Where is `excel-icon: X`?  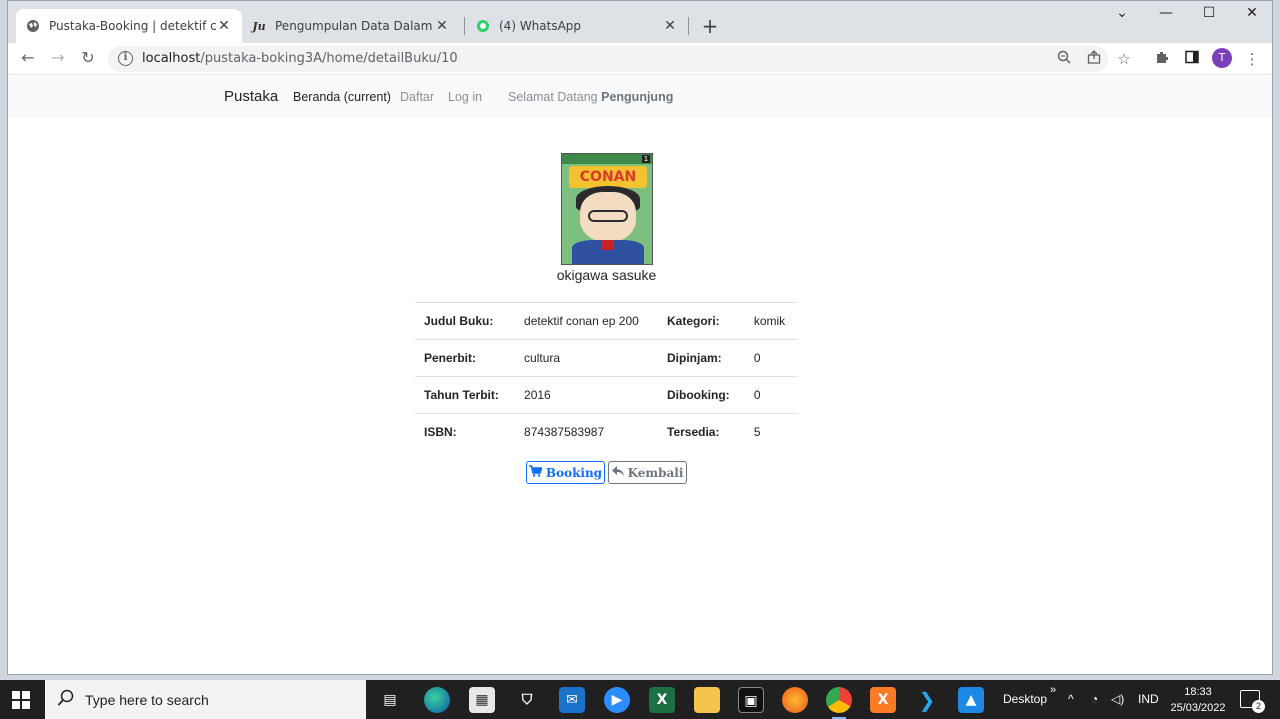
excel-icon: X is located at coordinates (662, 700).